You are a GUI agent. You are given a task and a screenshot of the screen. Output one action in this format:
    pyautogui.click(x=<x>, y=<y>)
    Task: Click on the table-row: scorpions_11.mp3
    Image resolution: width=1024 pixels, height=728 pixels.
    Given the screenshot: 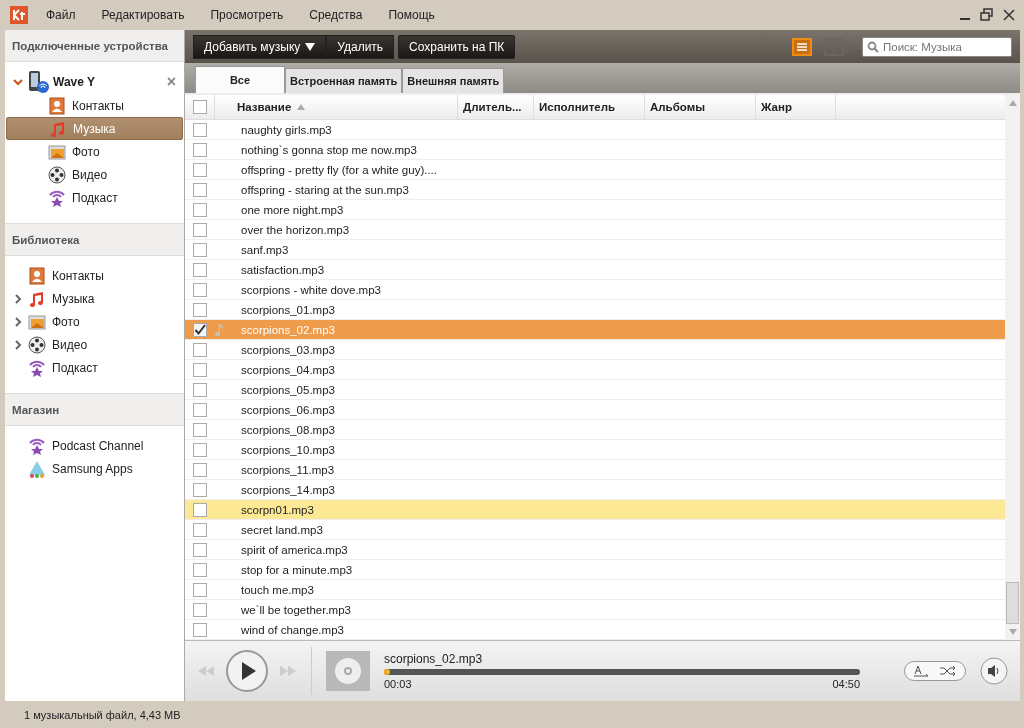 What is the action you would take?
    pyautogui.click(x=595, y=470)
    